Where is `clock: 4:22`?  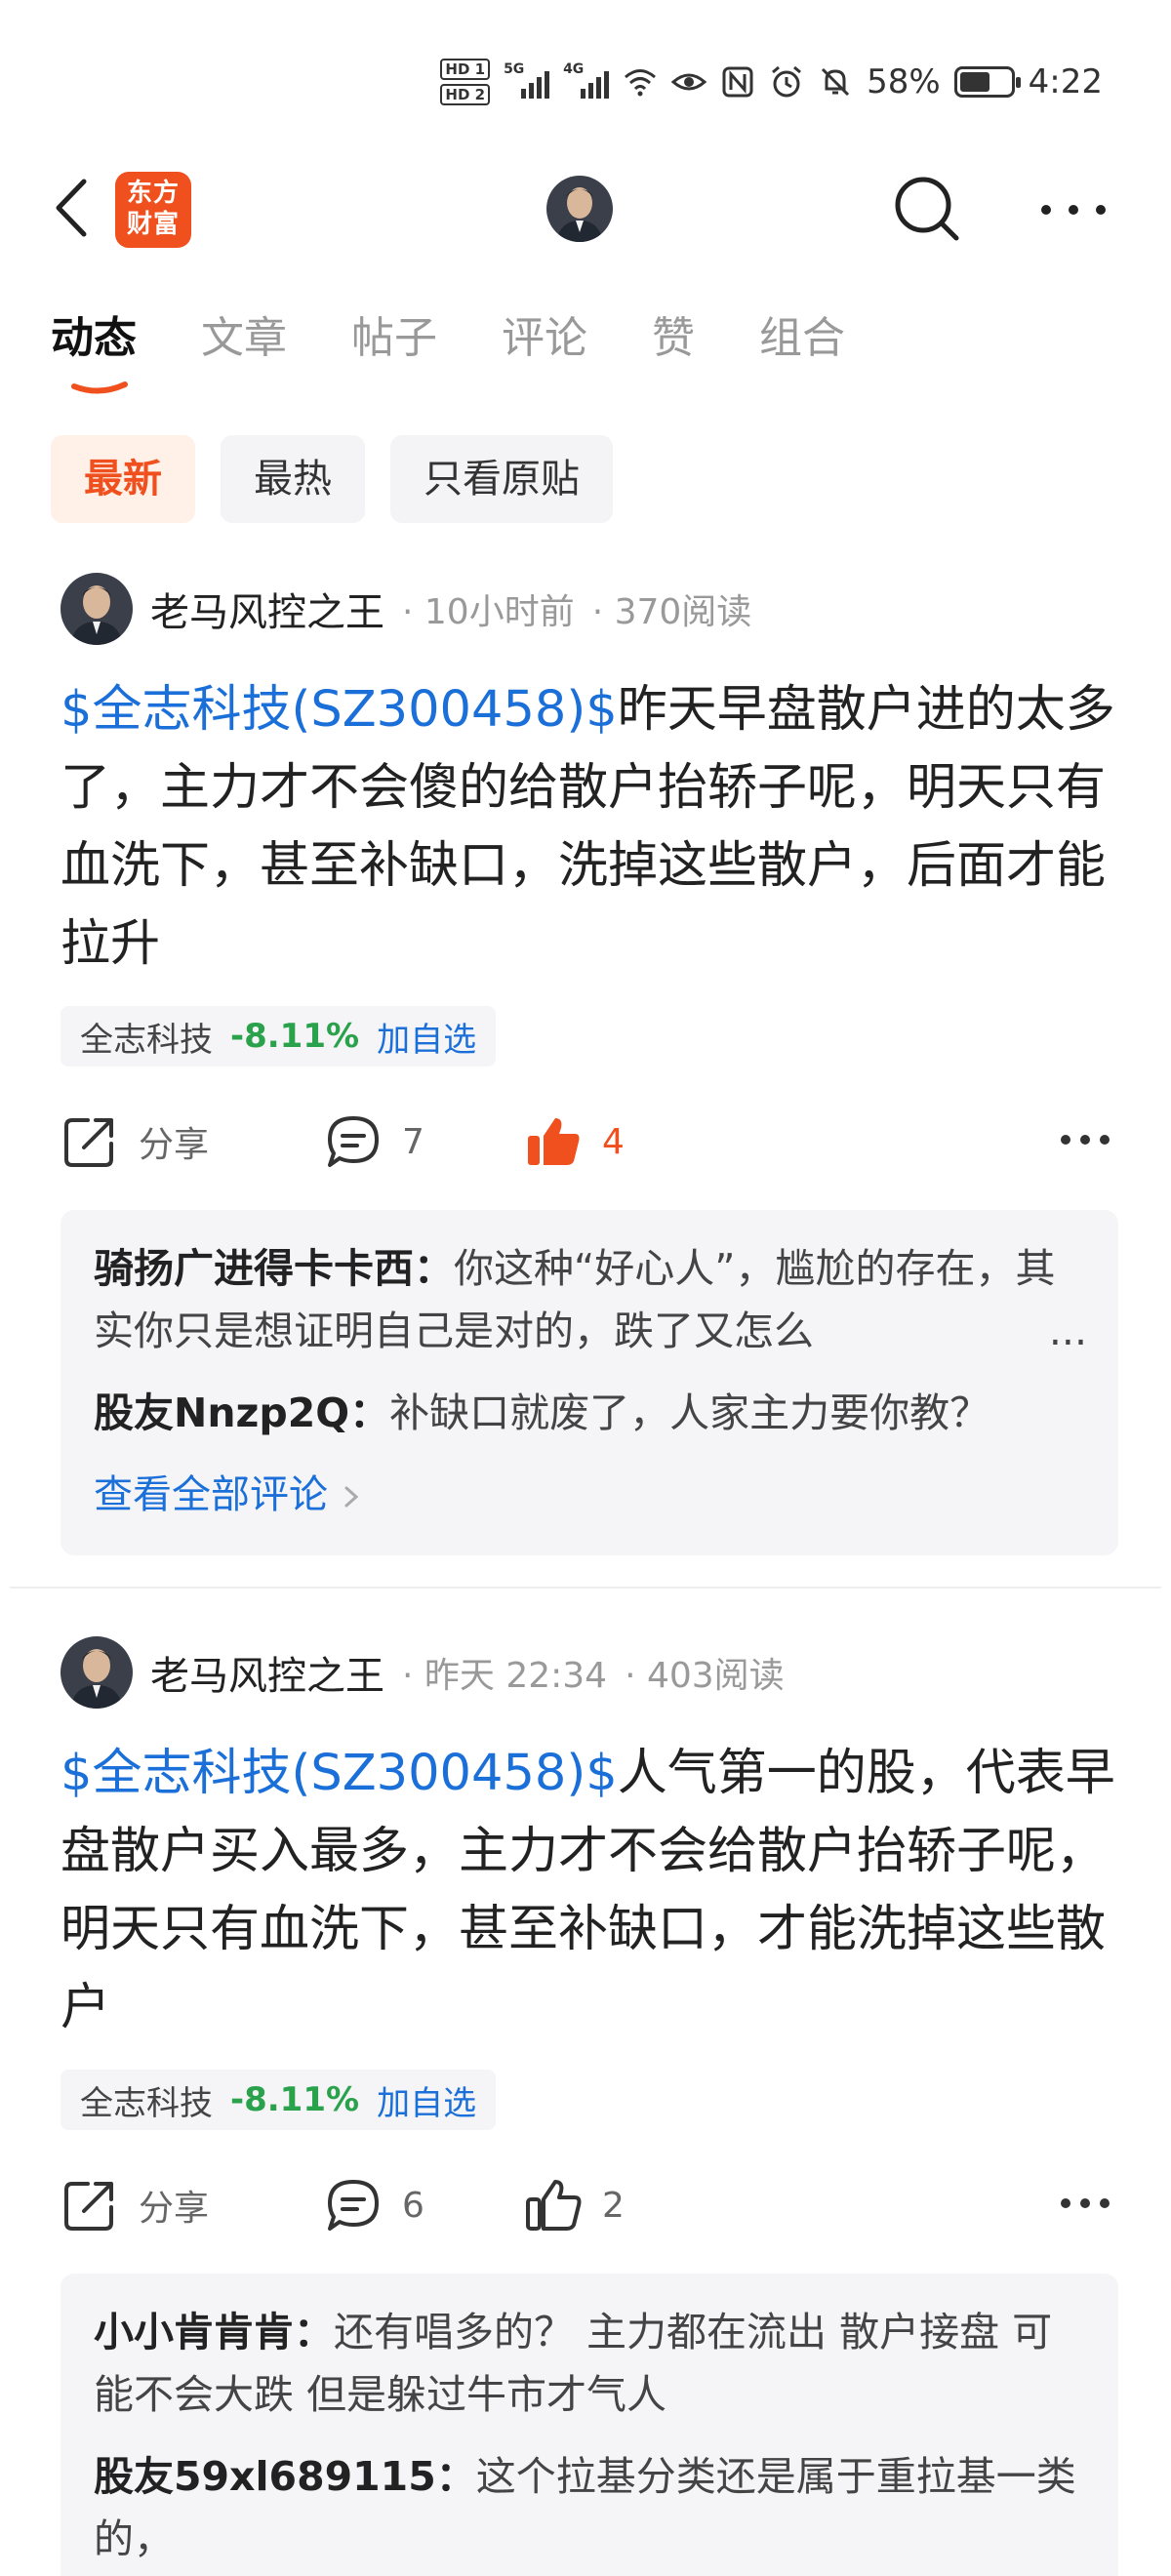
clock: 4:22 is located at coordinates (1065, 81).